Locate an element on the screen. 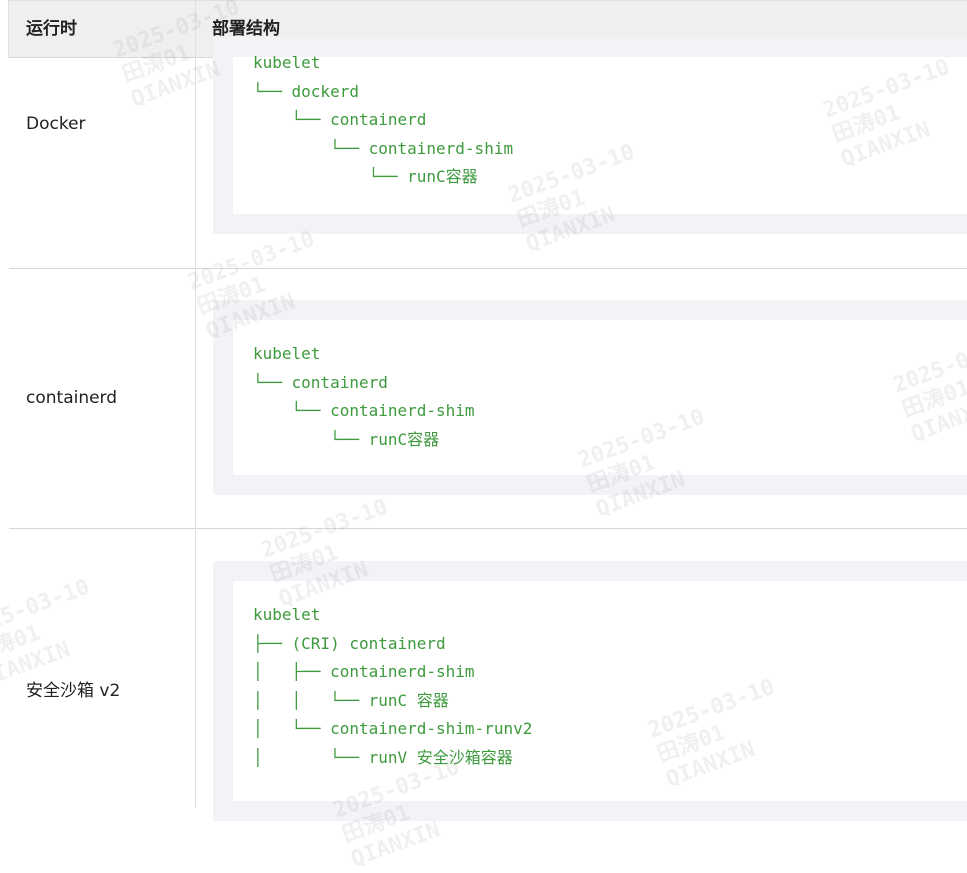 The width and height of the screenshot is (967, 873). code-line: ├── (CRI) containerd is located at coordinates (349, 643).